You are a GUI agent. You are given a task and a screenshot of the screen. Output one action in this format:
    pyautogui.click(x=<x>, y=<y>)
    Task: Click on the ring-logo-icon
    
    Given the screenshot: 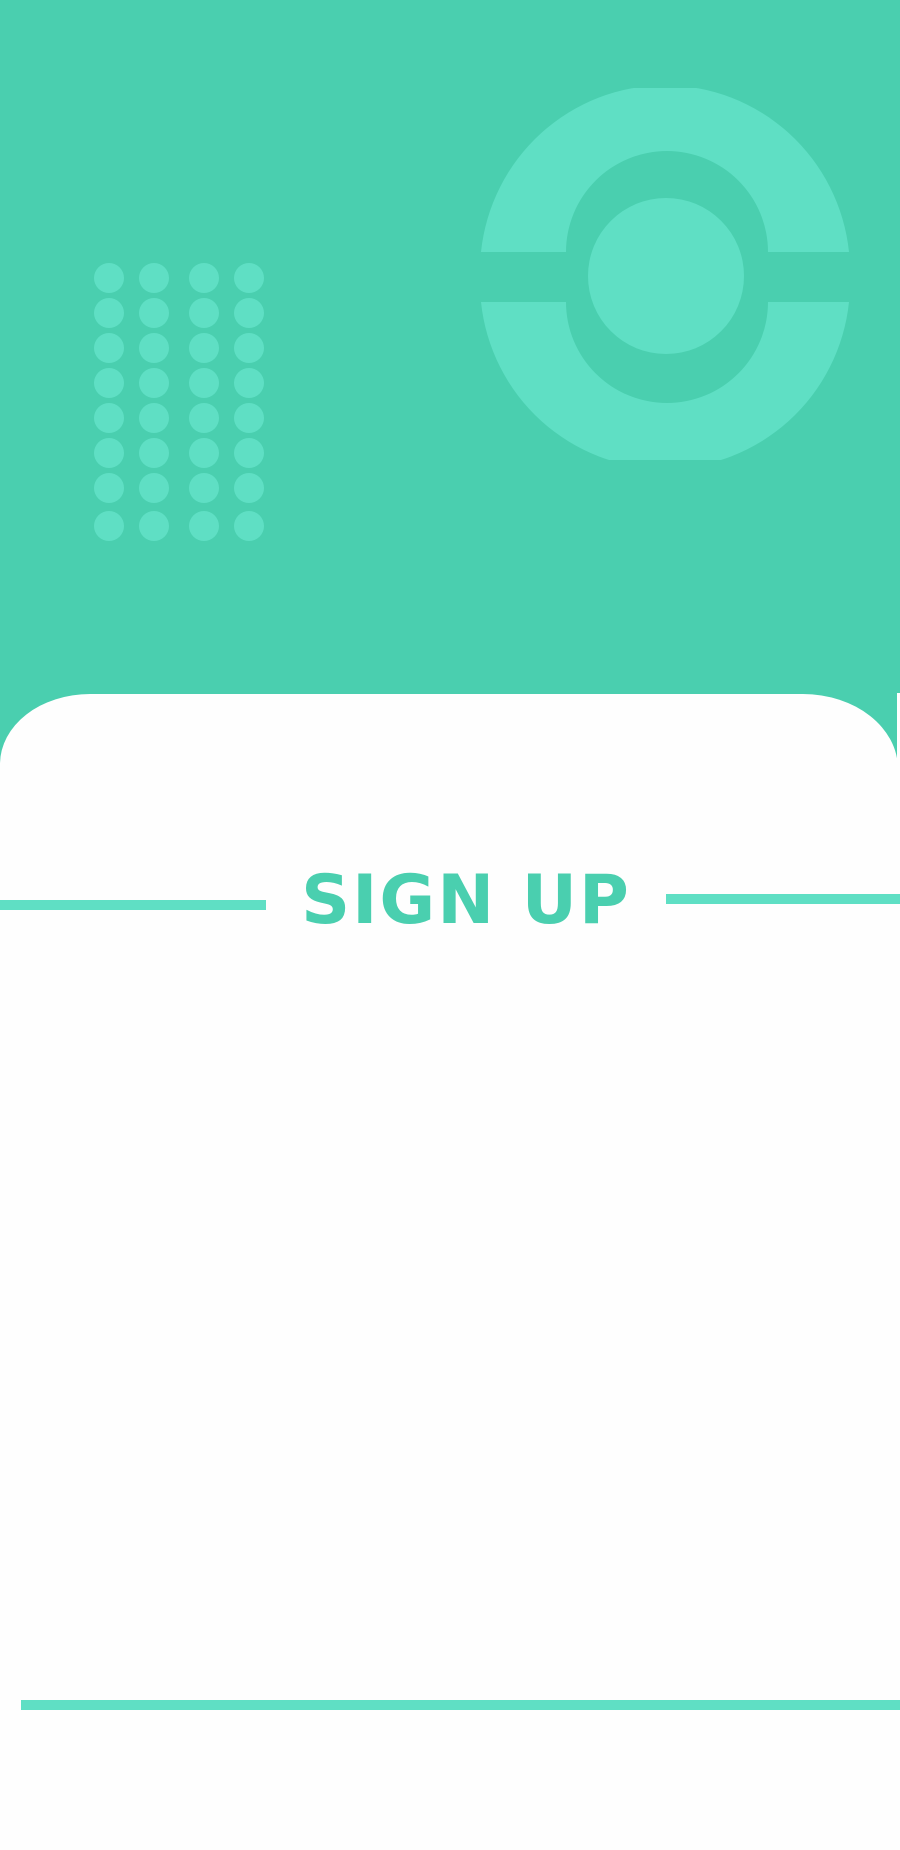 What is the action you would take?
    pyautogui.click(x=665, y=274)
    